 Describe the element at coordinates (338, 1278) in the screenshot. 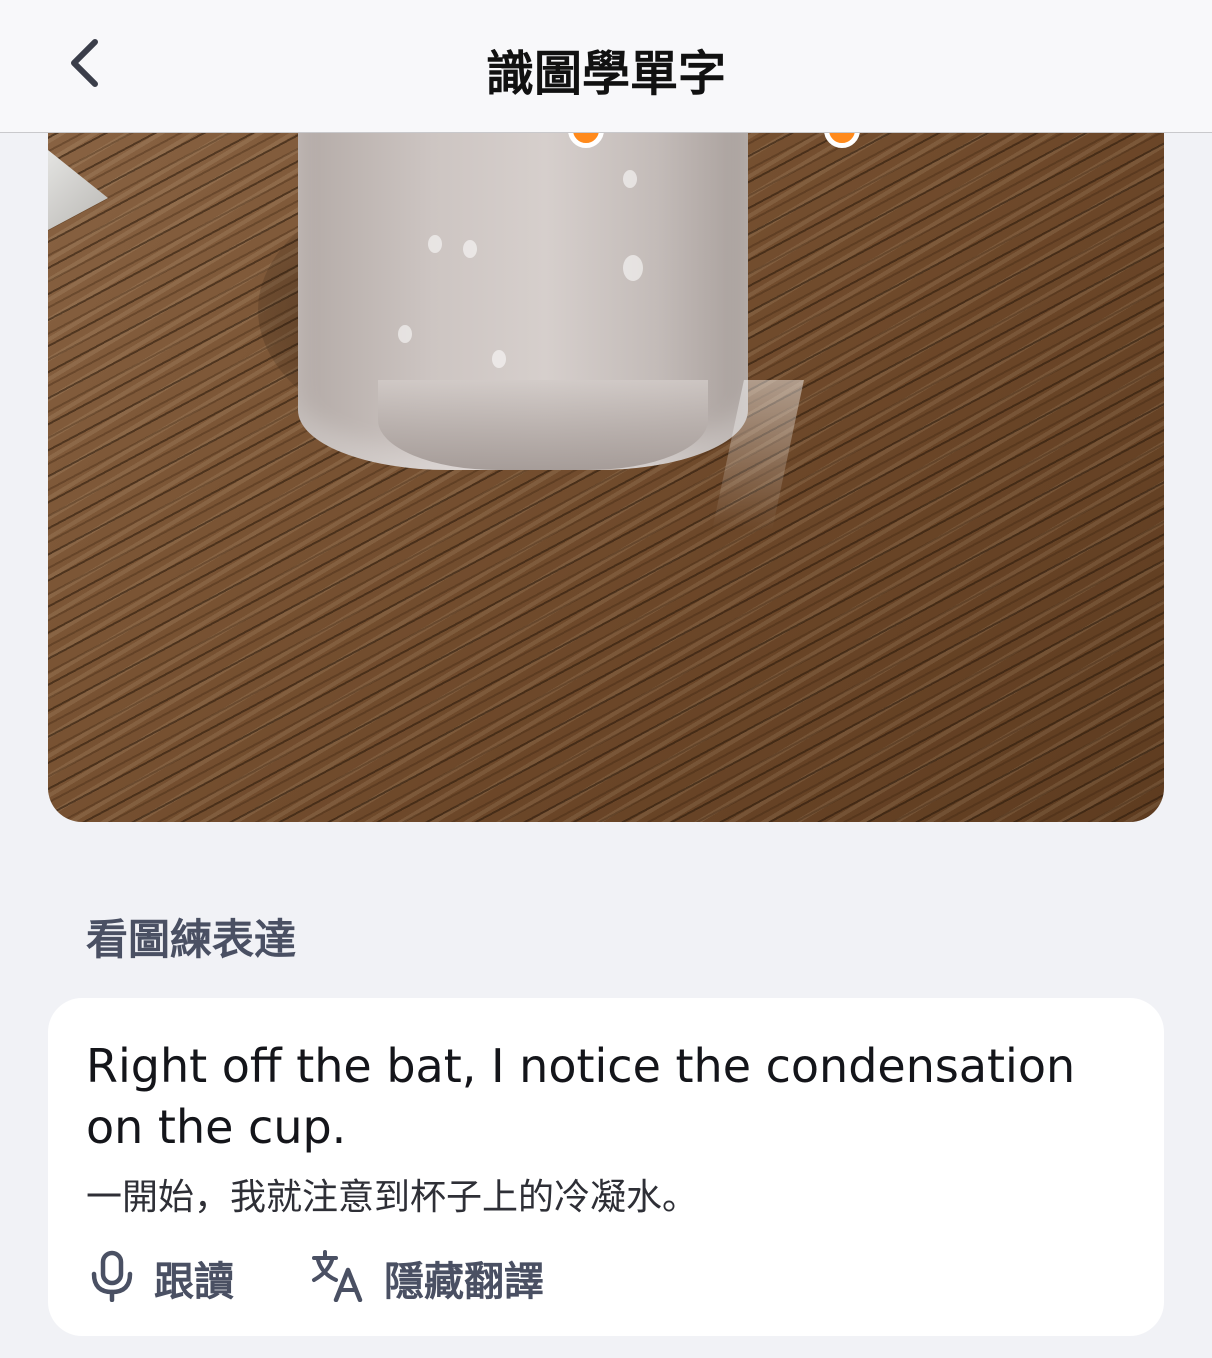

I see `translate-icon` at that location.